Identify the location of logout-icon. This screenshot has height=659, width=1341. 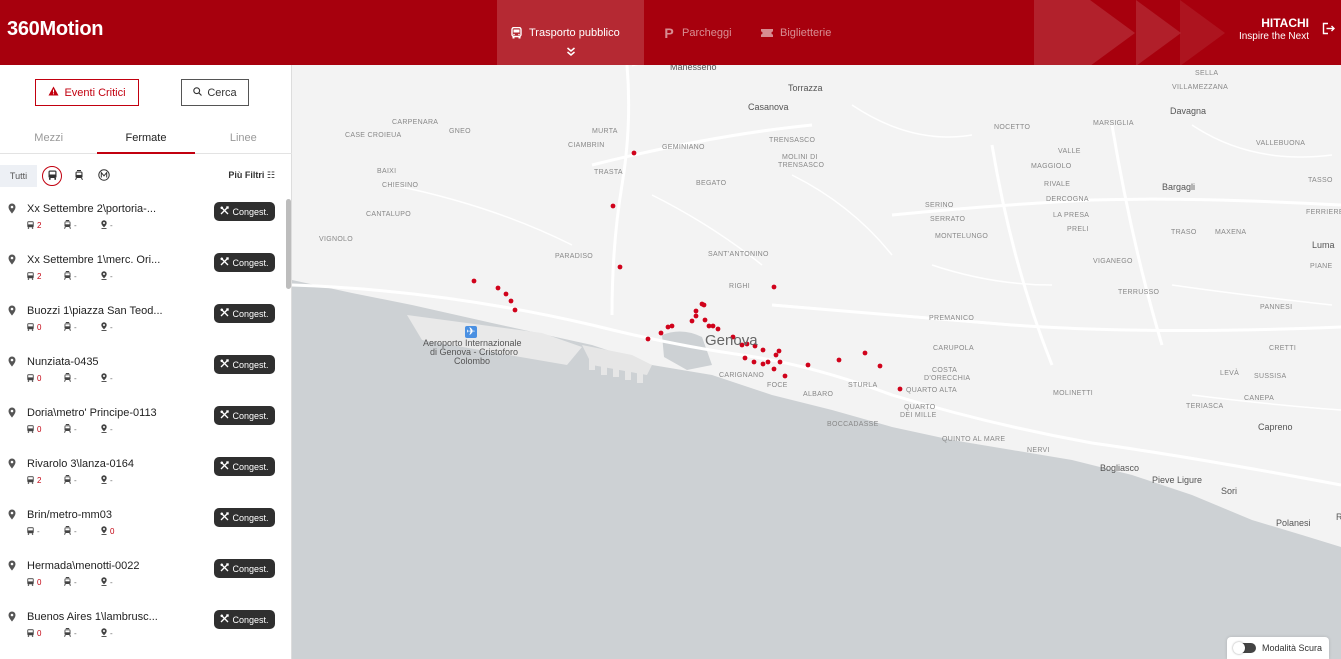
(1328, 30).